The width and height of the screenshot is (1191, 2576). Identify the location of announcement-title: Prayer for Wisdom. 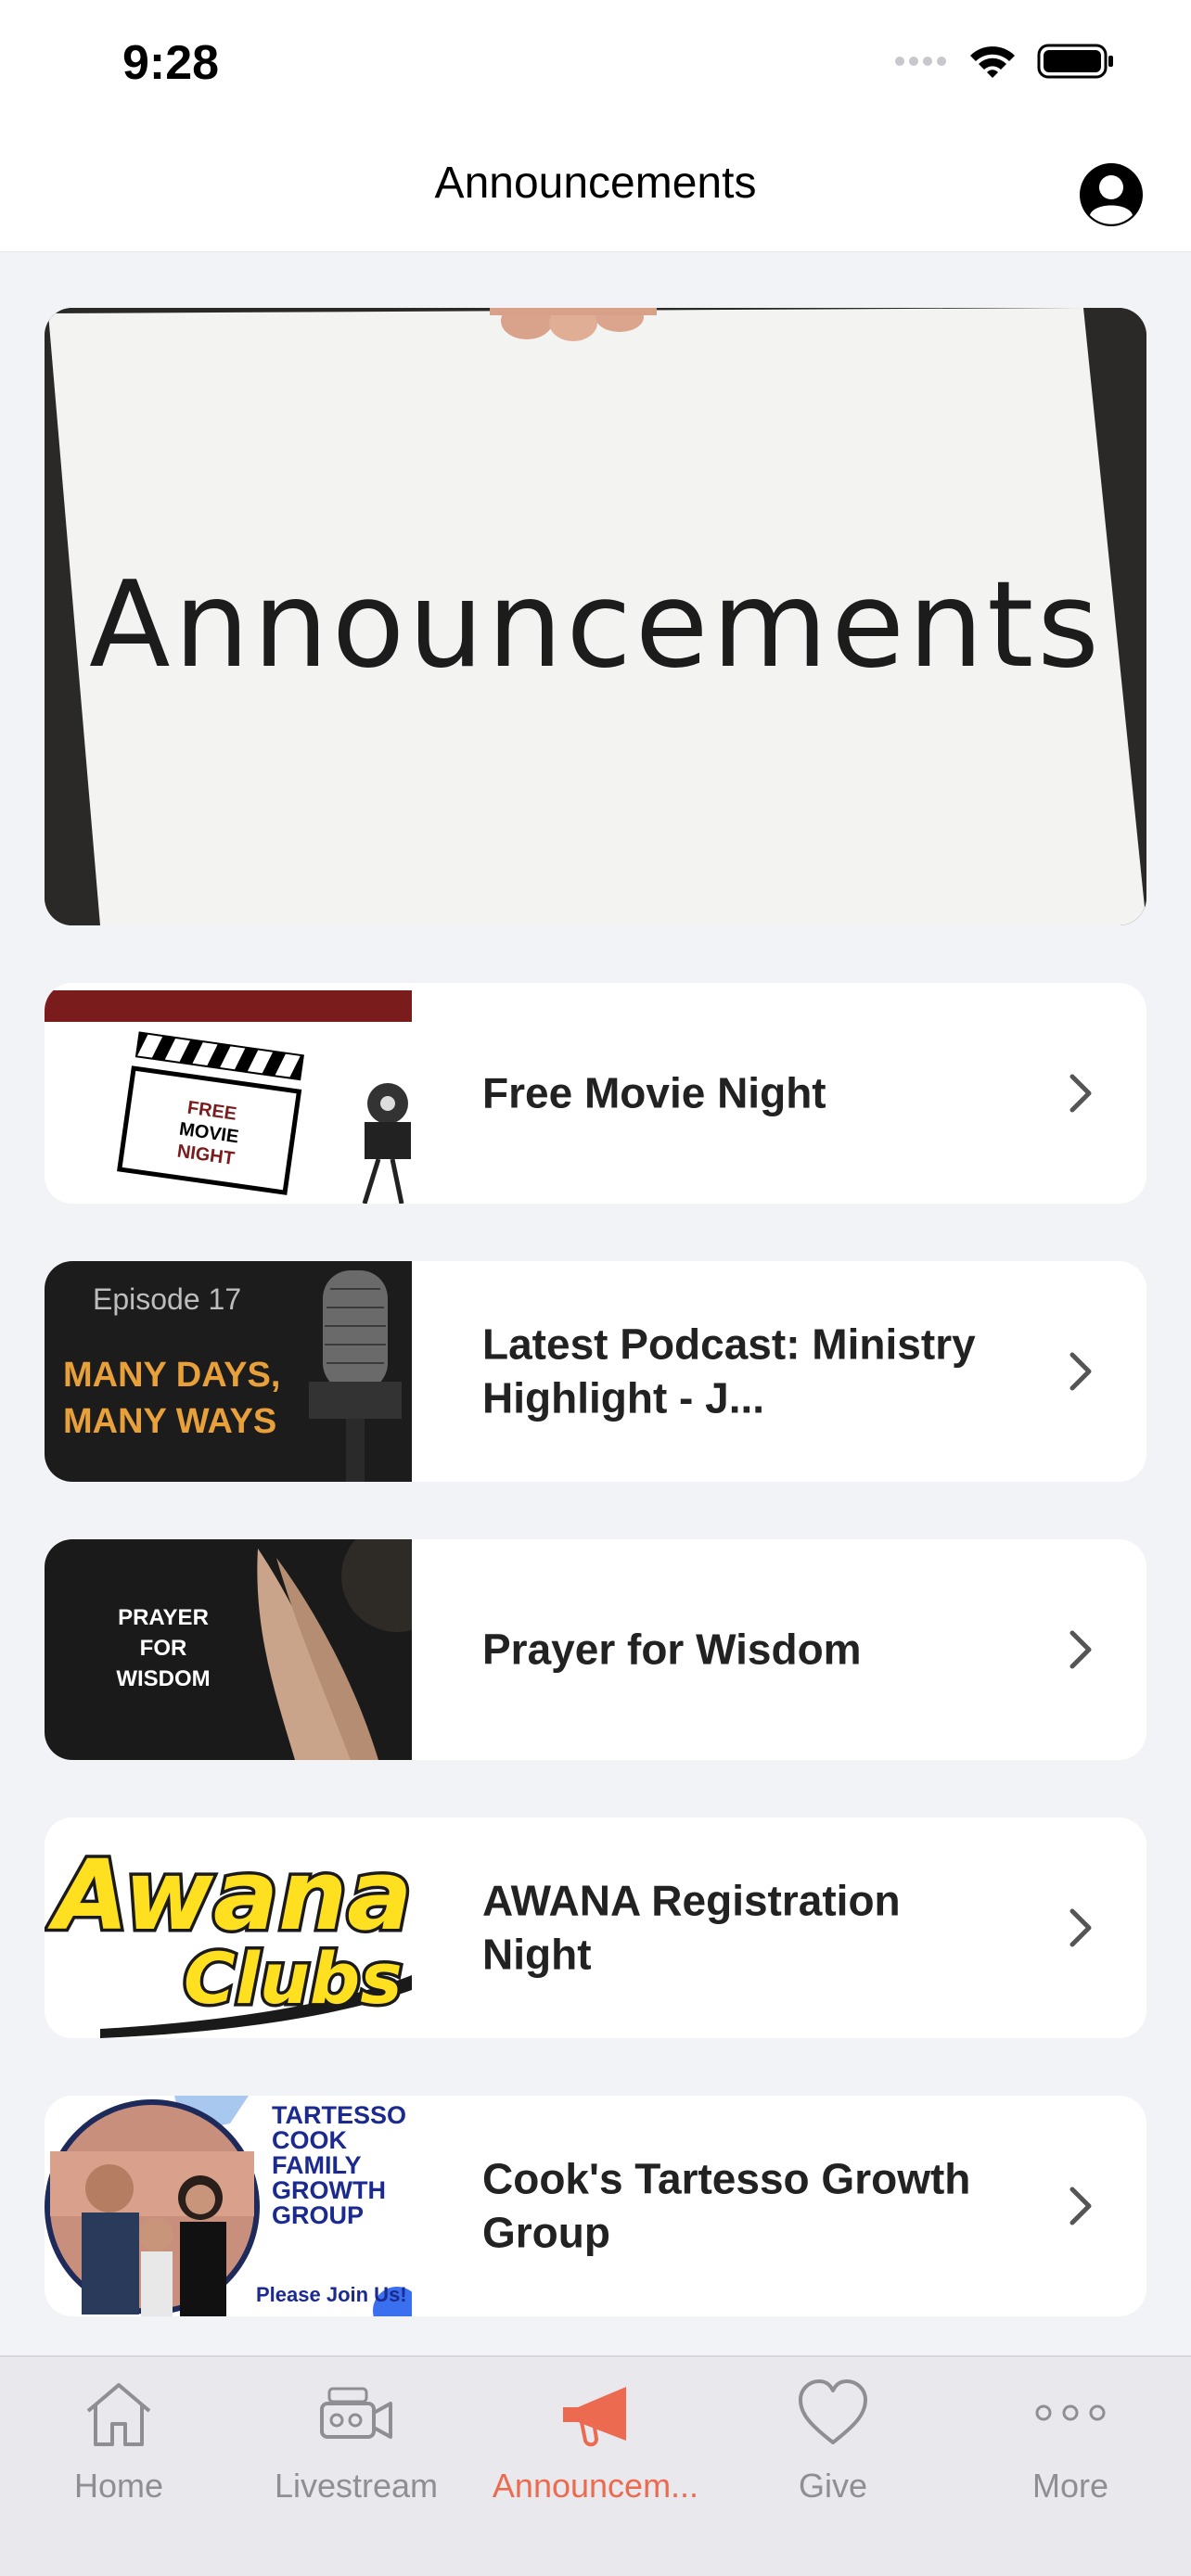
(672, 1649).